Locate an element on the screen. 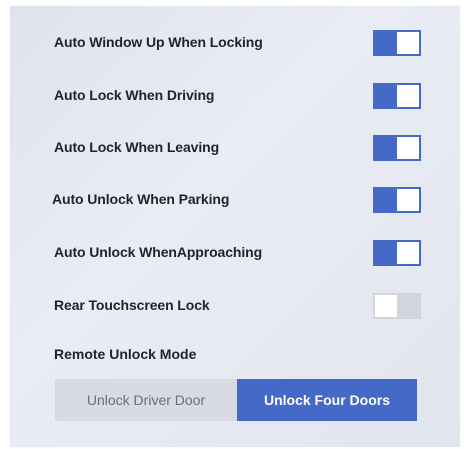 The image size is (464, 449). auto-lock-leaving-toggle is located at coordinates (397, 148).